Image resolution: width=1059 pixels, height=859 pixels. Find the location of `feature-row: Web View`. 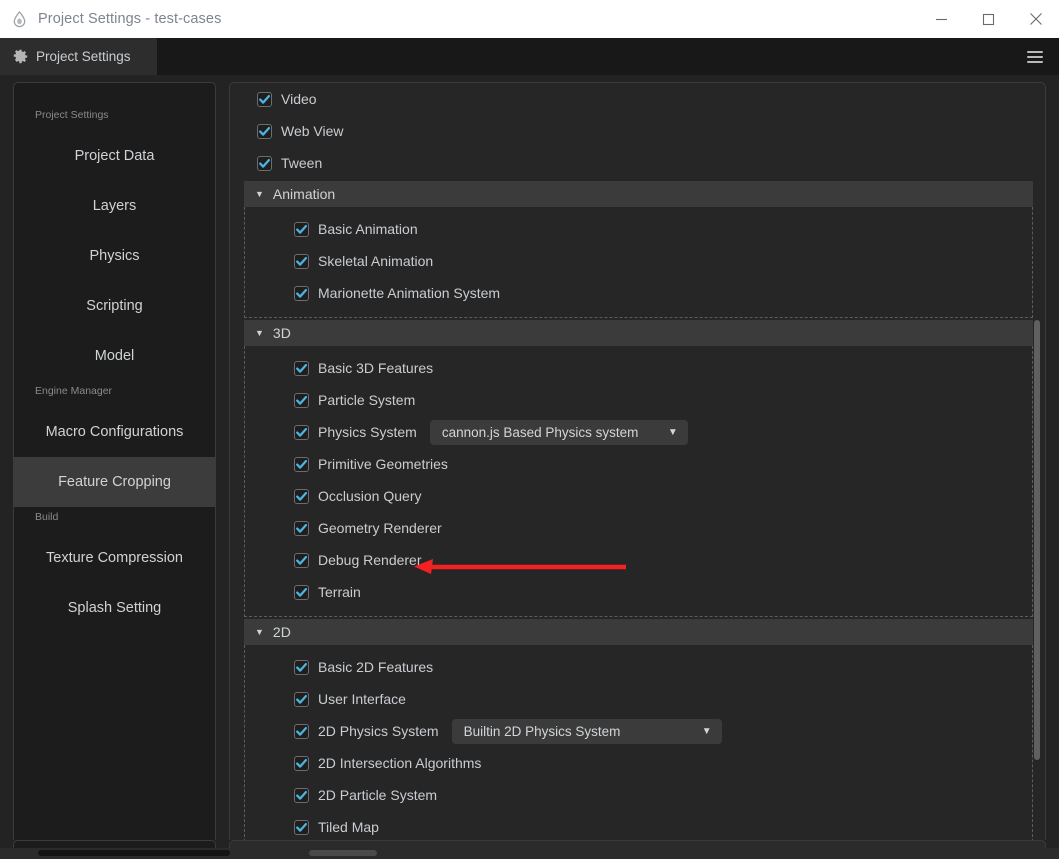

feature-row: Web View is located at coordinates (637, 131).